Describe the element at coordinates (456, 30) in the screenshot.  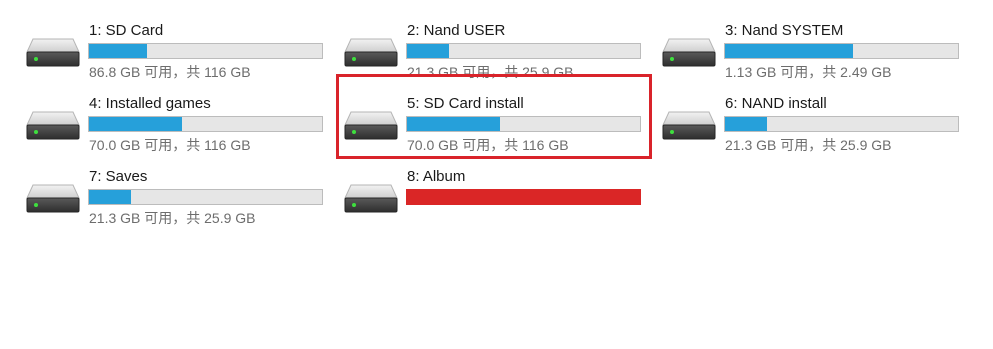
I see `drive-name: 2: Nand USER` at that location.